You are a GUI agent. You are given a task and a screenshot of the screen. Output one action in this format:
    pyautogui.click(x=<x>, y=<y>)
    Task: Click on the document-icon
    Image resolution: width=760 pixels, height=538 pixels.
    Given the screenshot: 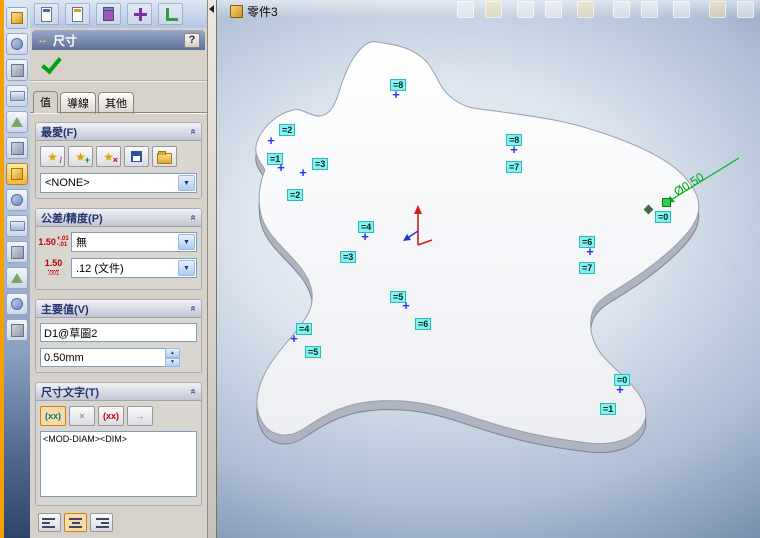 What is the action you would take?
    pyautogui.click(x=46, y=14)
    